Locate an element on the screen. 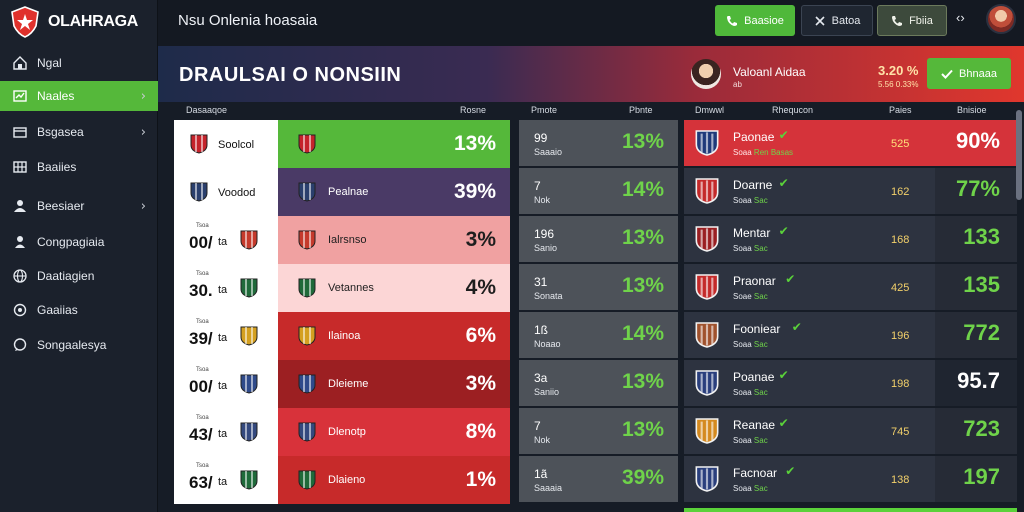  sidebar-item-label: Ngal is located at coordinates (49, 63).